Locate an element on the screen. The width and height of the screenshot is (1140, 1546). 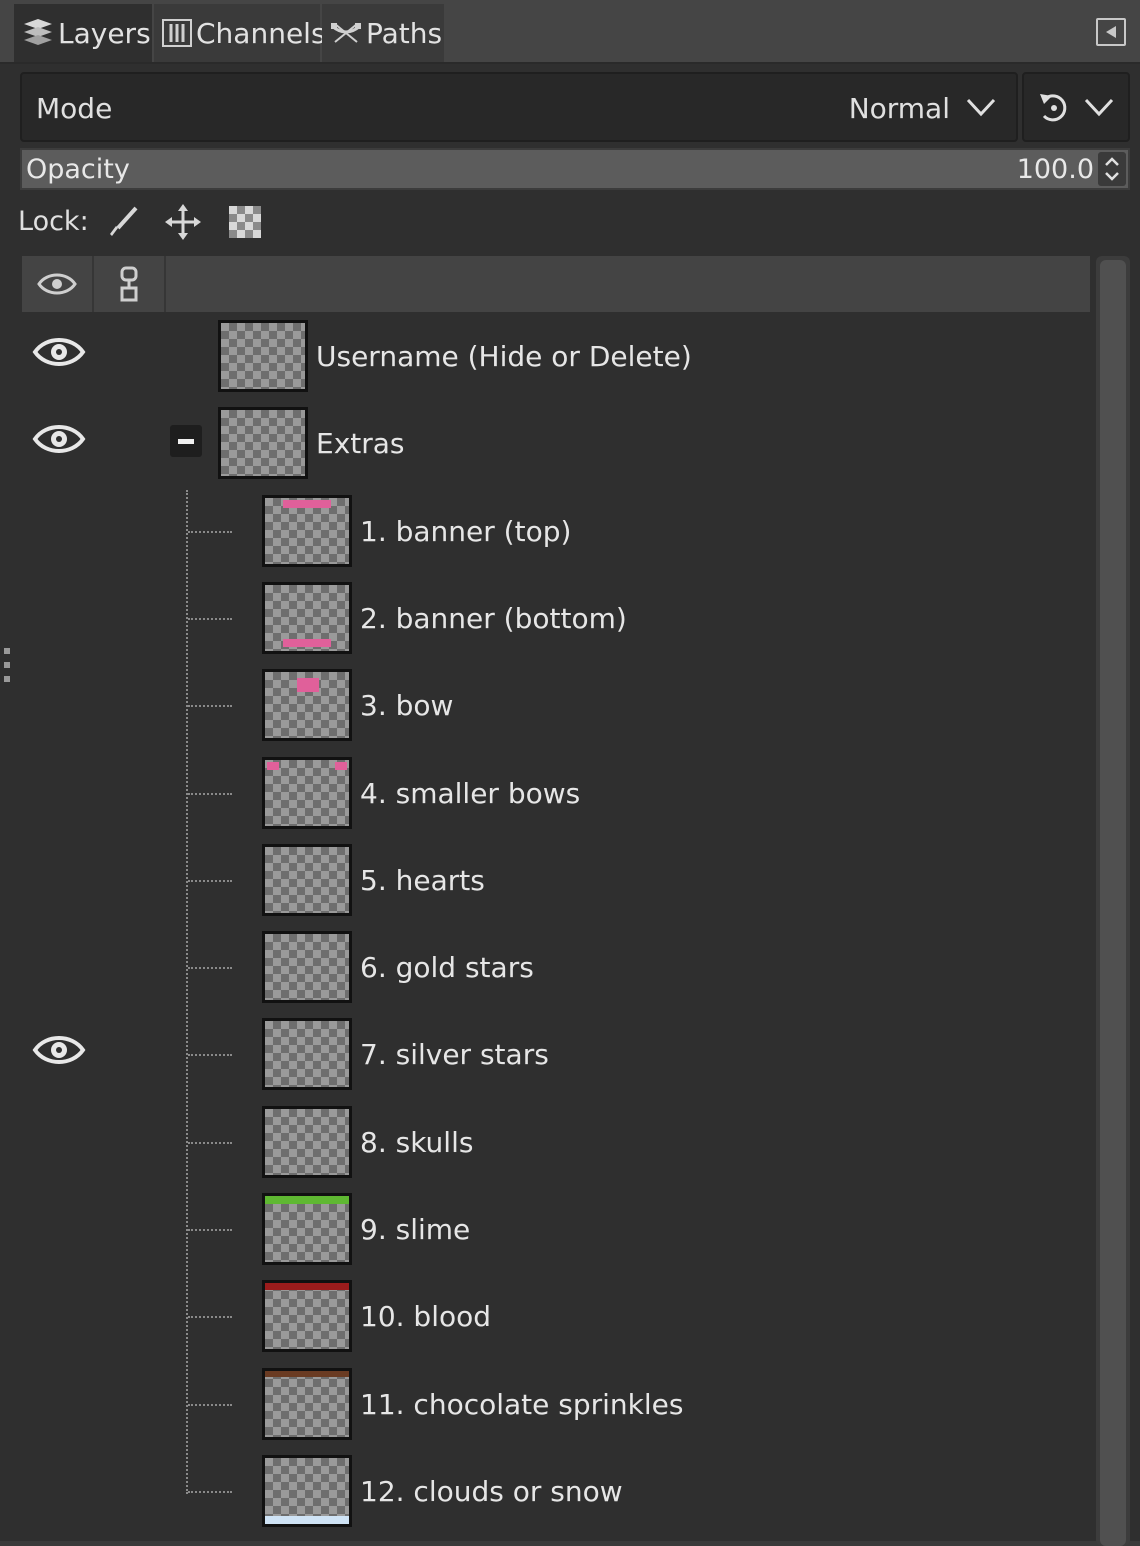
checkerboard-icon is located at coordinates (245, 222).